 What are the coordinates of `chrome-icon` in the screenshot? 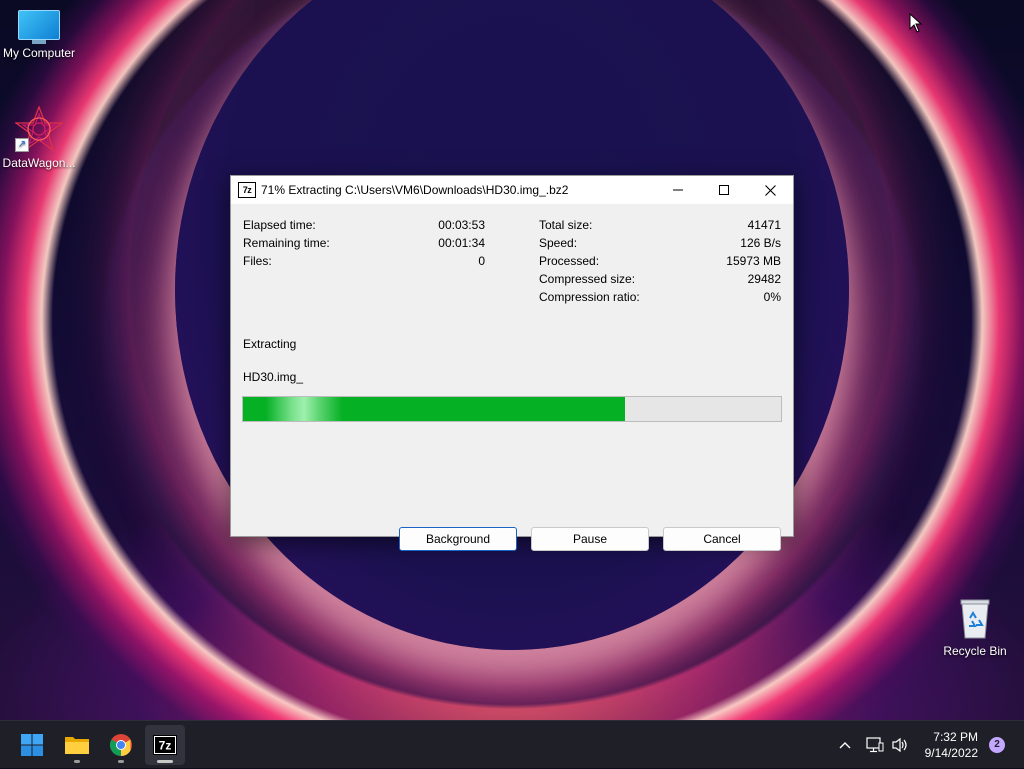 It's located at (121, 745).